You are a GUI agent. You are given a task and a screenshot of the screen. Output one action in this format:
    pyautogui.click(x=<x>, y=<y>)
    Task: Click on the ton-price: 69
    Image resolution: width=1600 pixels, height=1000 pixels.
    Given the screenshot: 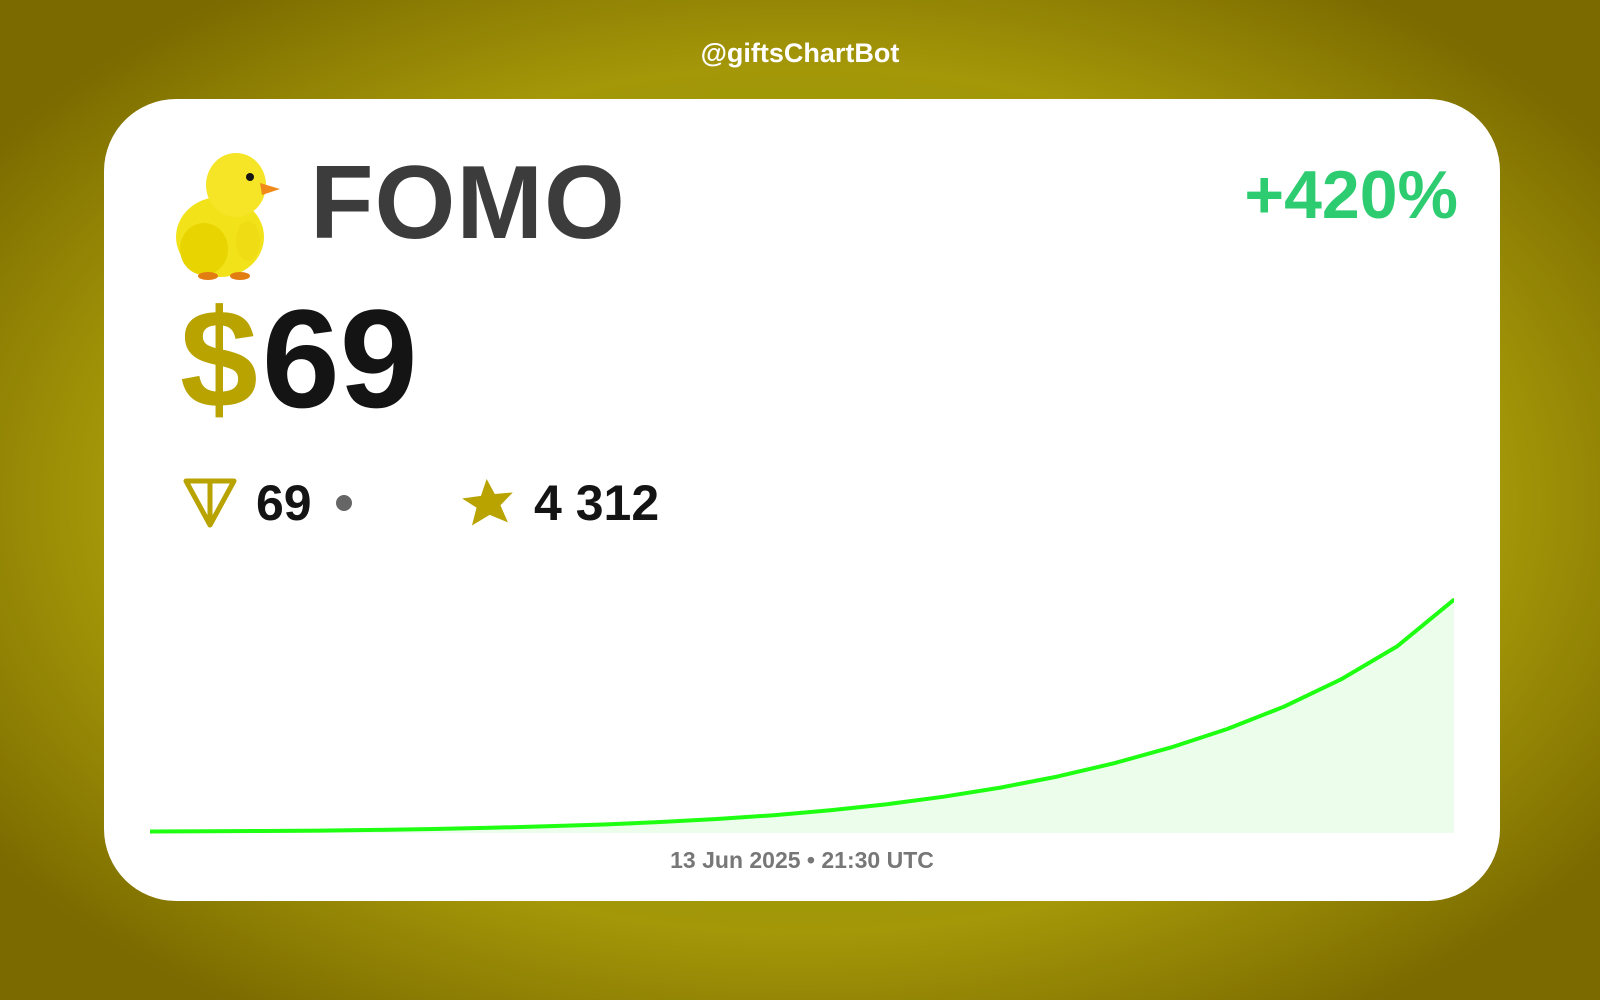 What is the action you would take?
    pyautogui.click(x=267, y=503)
    